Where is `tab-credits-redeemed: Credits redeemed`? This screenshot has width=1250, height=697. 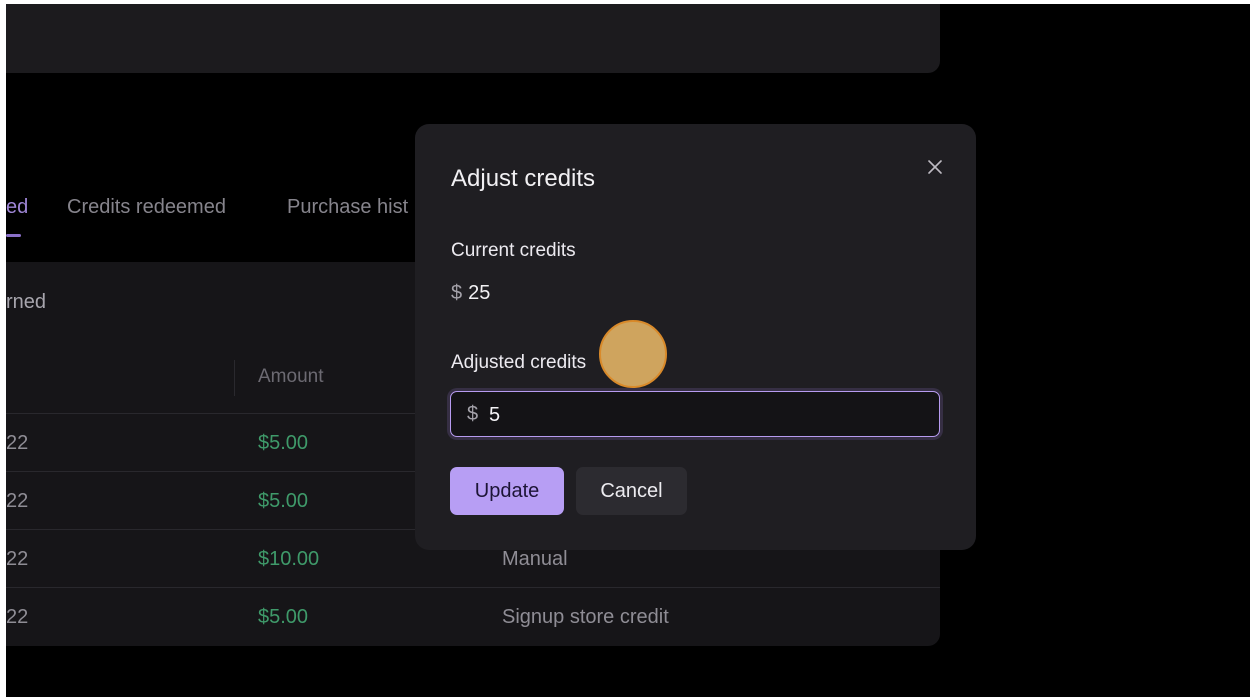
tab-credits-redeemed: Credits redeemed is located at coordinates (146, 207).